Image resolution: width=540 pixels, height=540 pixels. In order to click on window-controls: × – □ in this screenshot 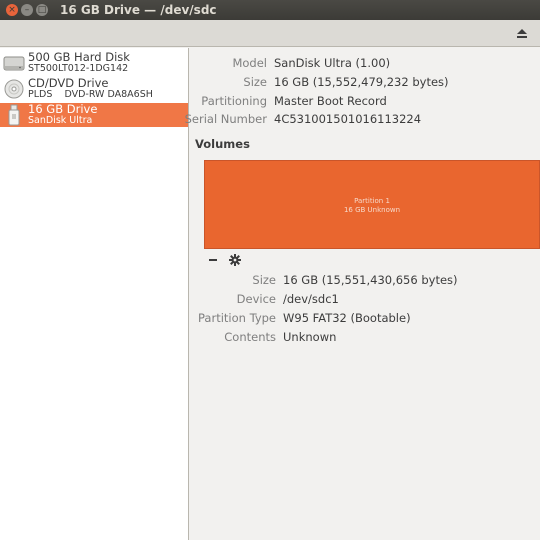, I will do `click(27, 10)`.